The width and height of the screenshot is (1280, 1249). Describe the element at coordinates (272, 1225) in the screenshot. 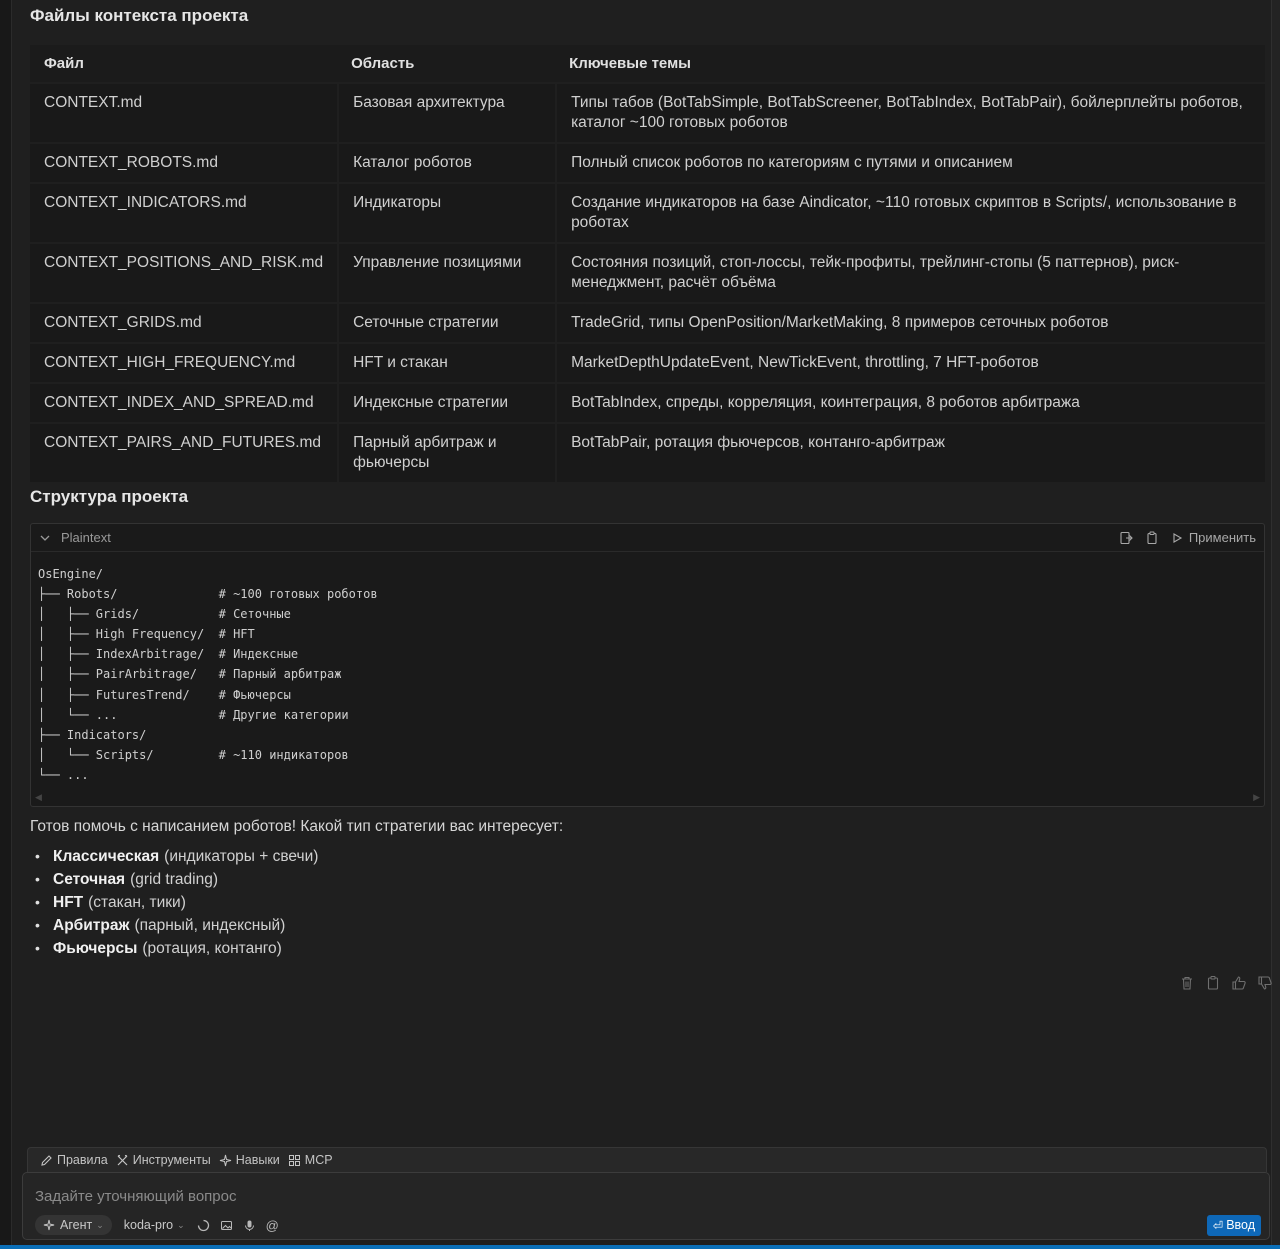

I see `mention-icon: @` at that location.